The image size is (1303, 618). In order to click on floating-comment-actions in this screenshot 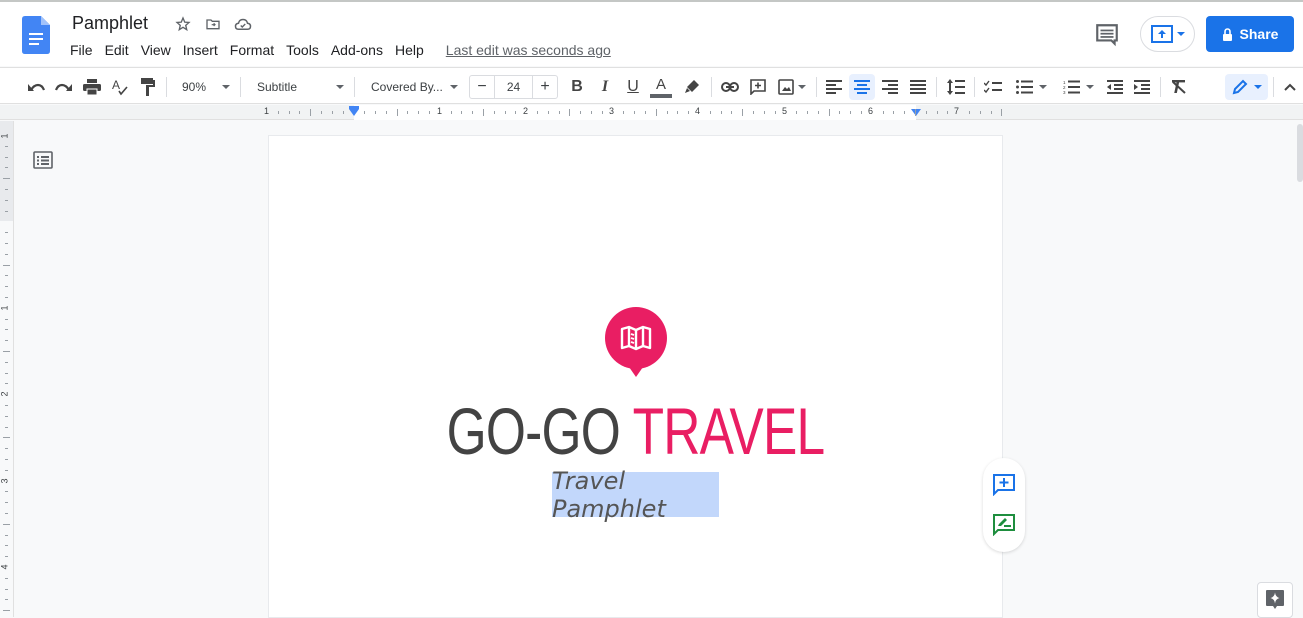, I will do `click(1004, 505)`.